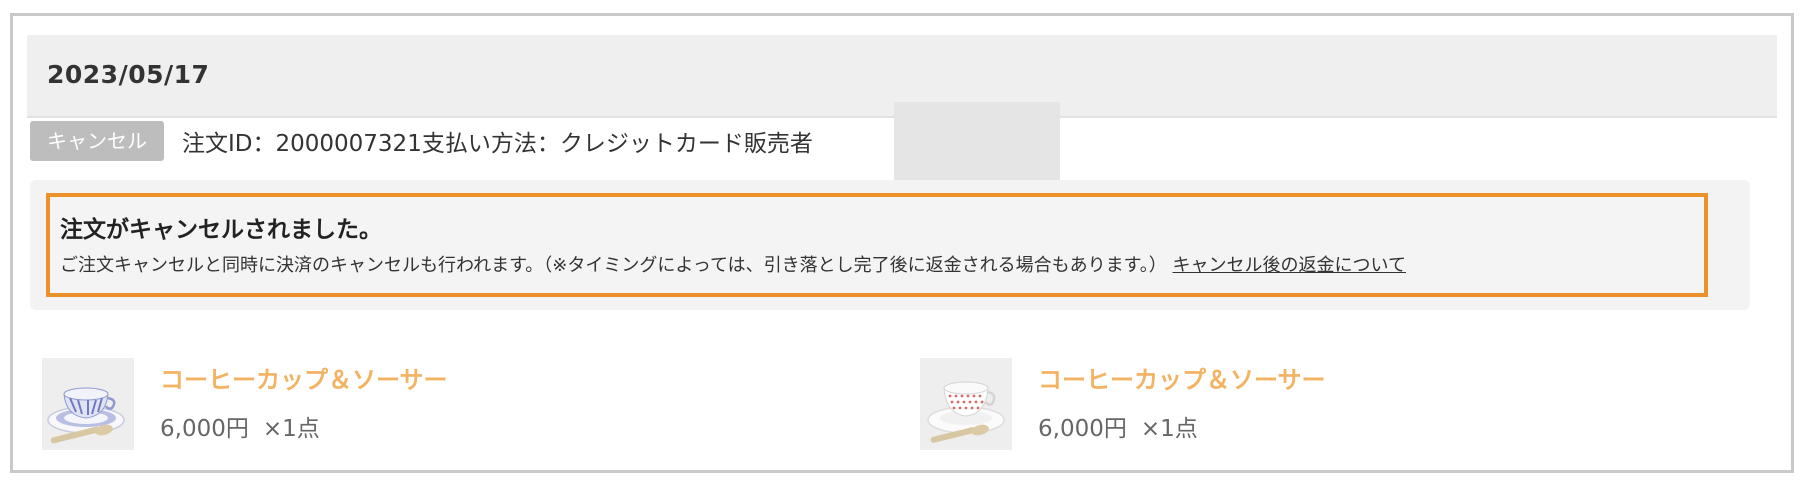  Describe the element at coordinates (88, 404) in the screenshot. I see `blue-cup-and-saucer-image` at that location.